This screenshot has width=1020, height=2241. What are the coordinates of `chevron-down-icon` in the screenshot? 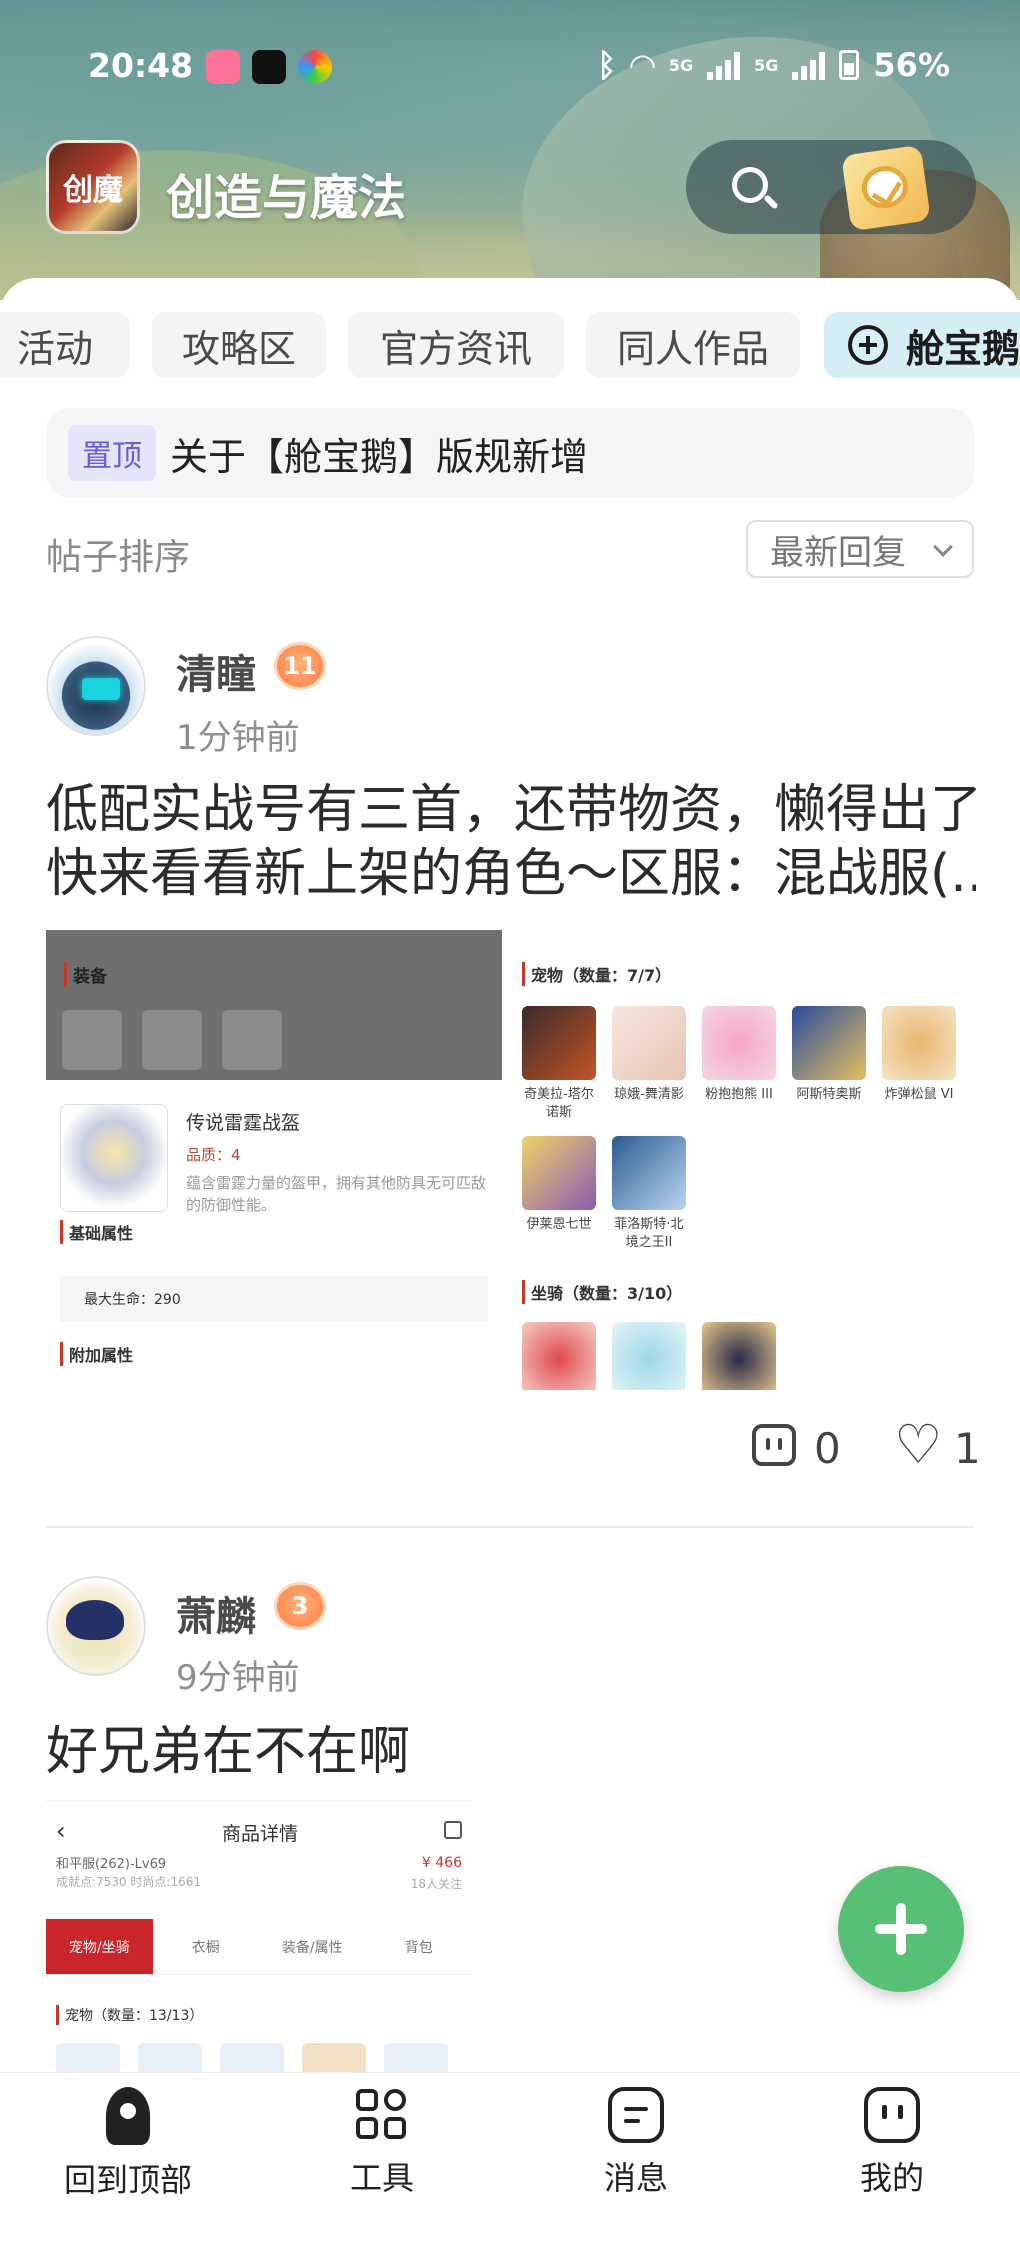 It's located at (943, 547).